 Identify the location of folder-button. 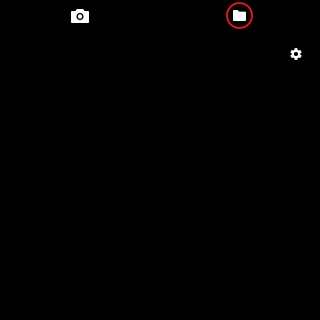
(239, 15).